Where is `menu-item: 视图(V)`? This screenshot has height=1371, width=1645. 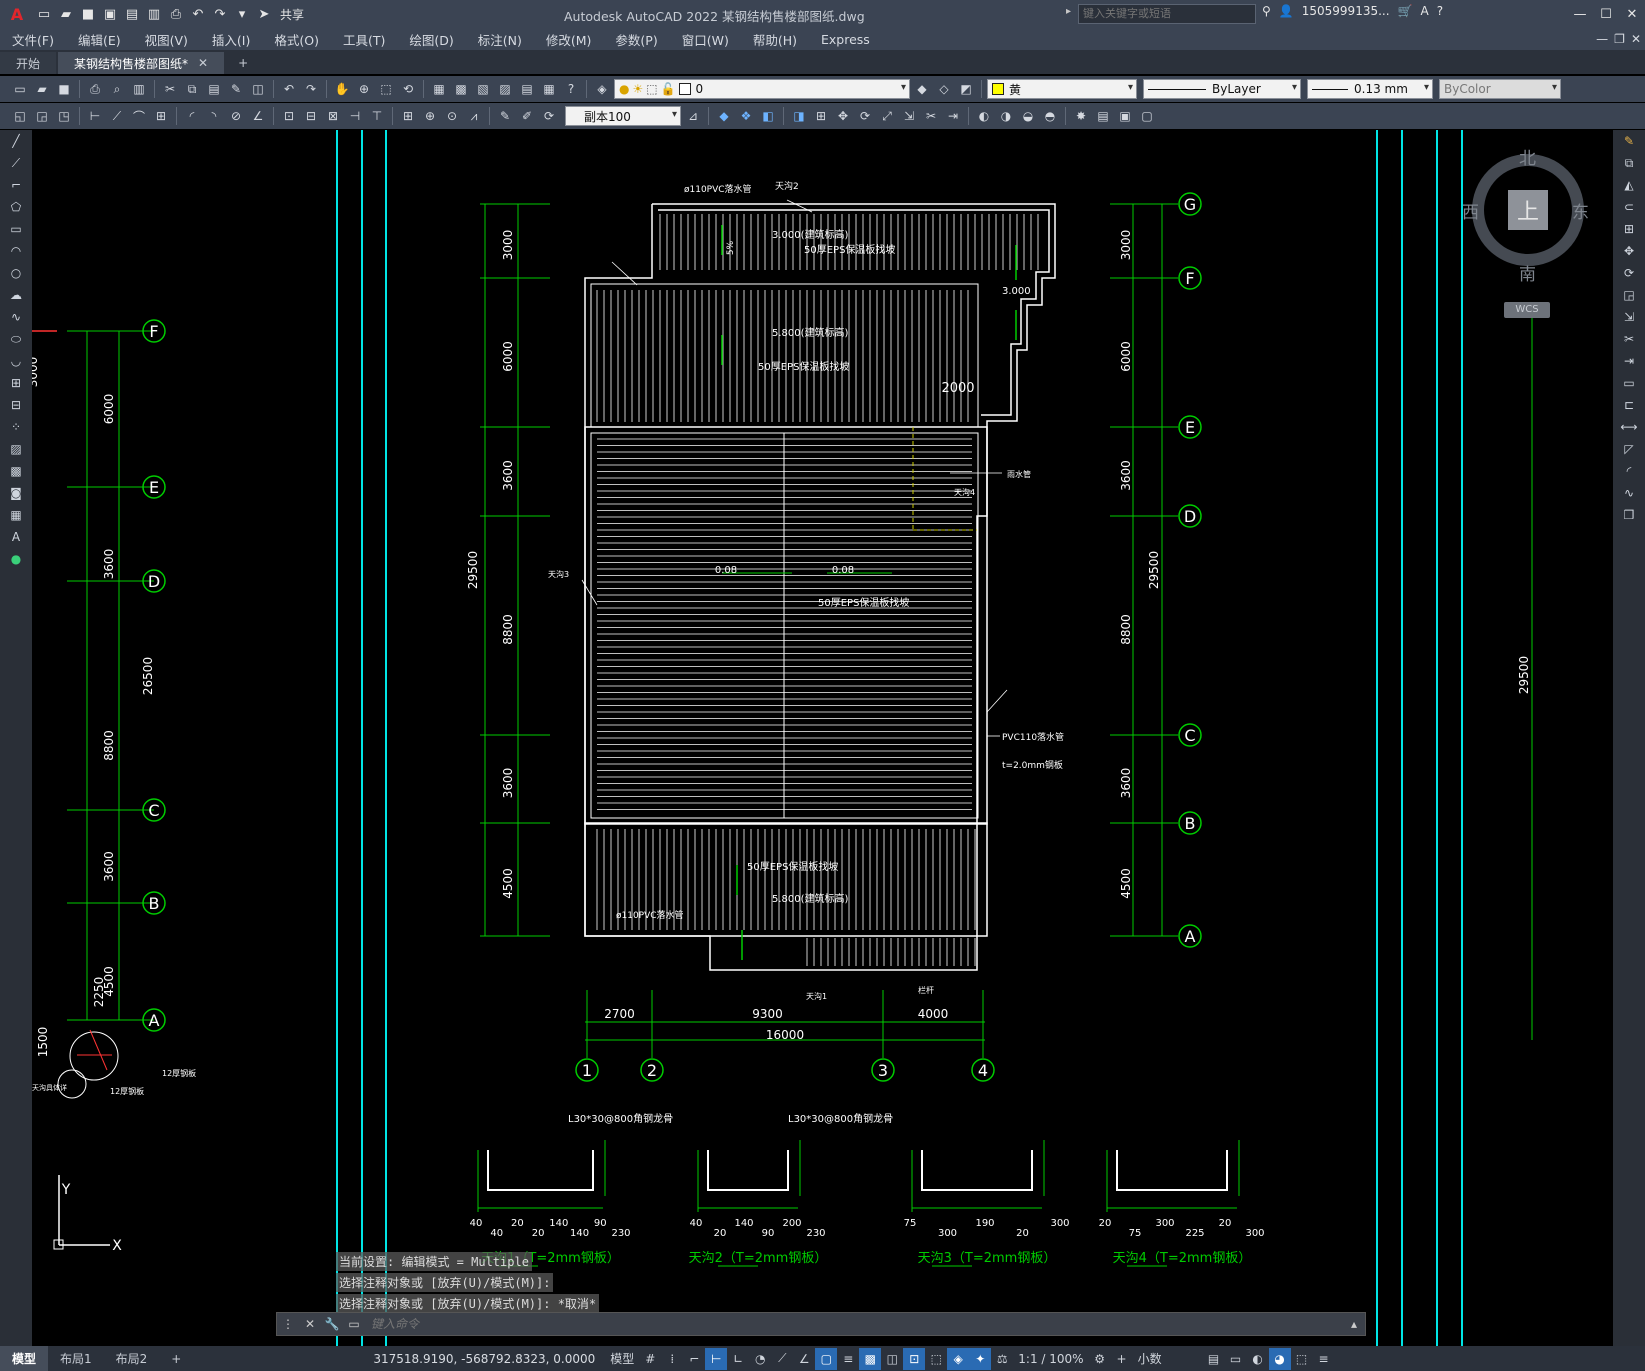
menu-item: 视图(V) is located at coordinates (166, 39).